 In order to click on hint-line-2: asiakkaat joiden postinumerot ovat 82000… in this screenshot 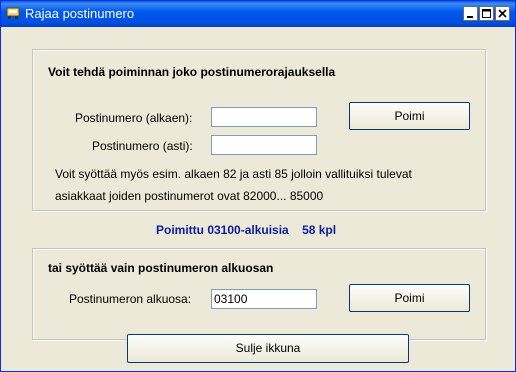, I will do `click(189, 196)`.